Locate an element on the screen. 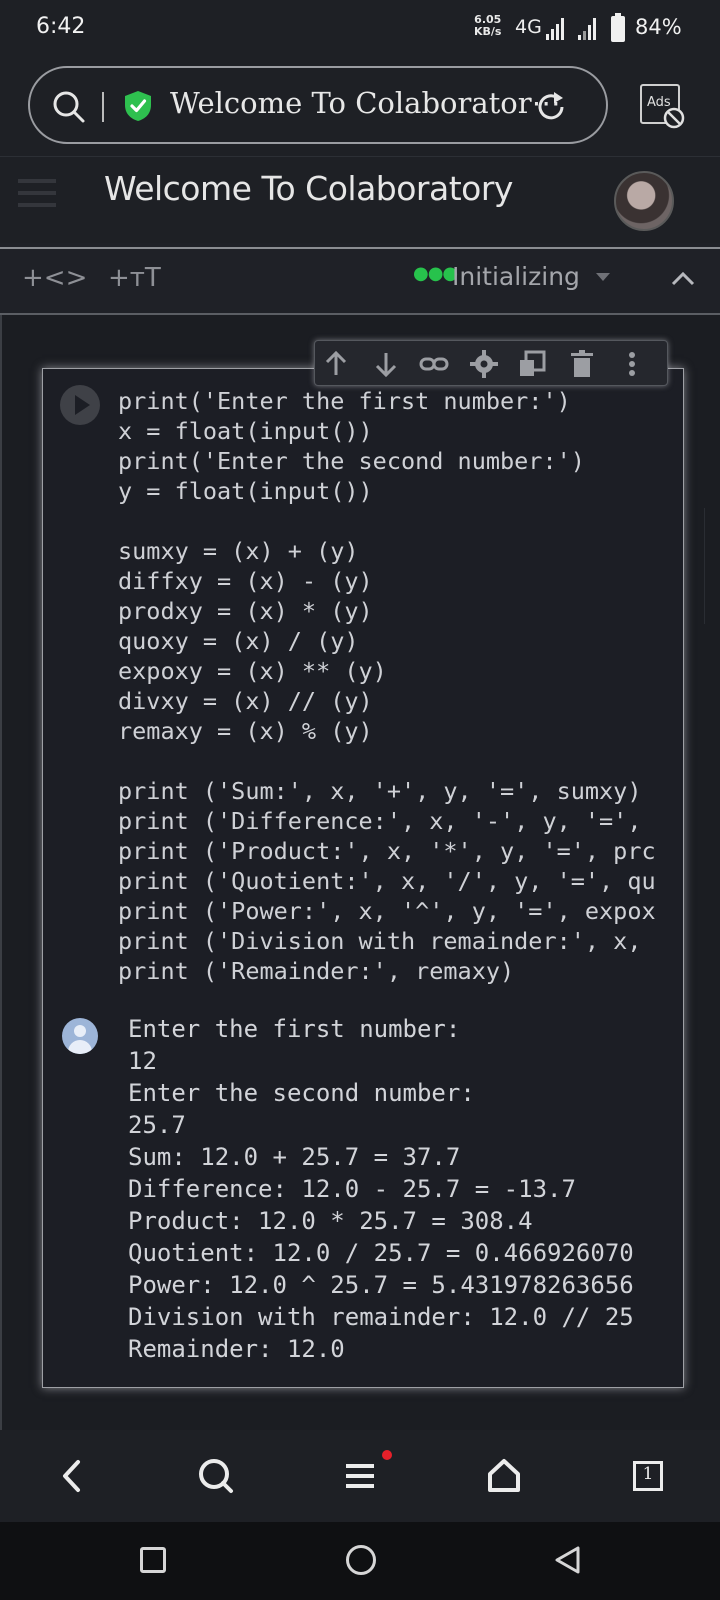  url-field: Welcome To Colaborator⋯ is located at coordinates (318, 105).